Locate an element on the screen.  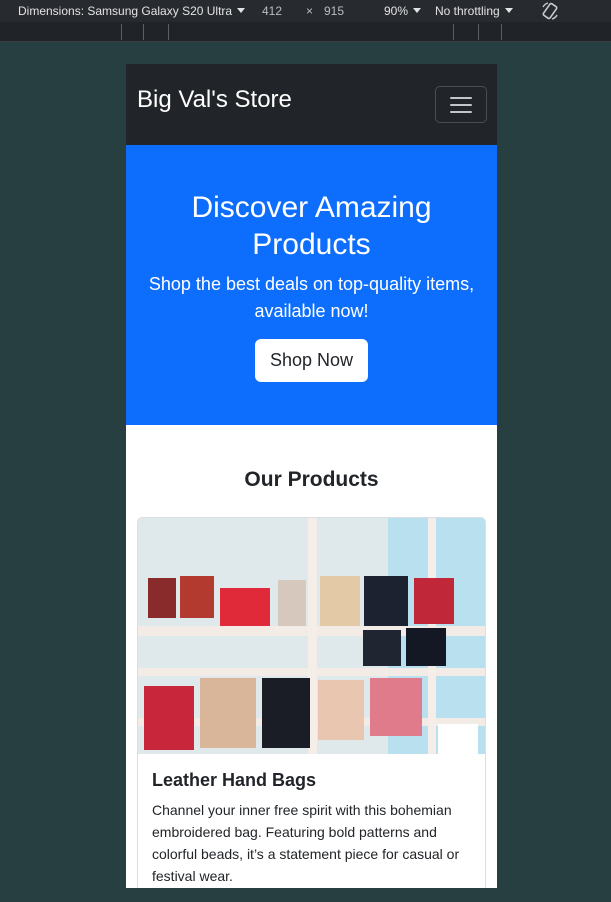
zoom-dropdown: 90% is located at coordinates (403, 11).